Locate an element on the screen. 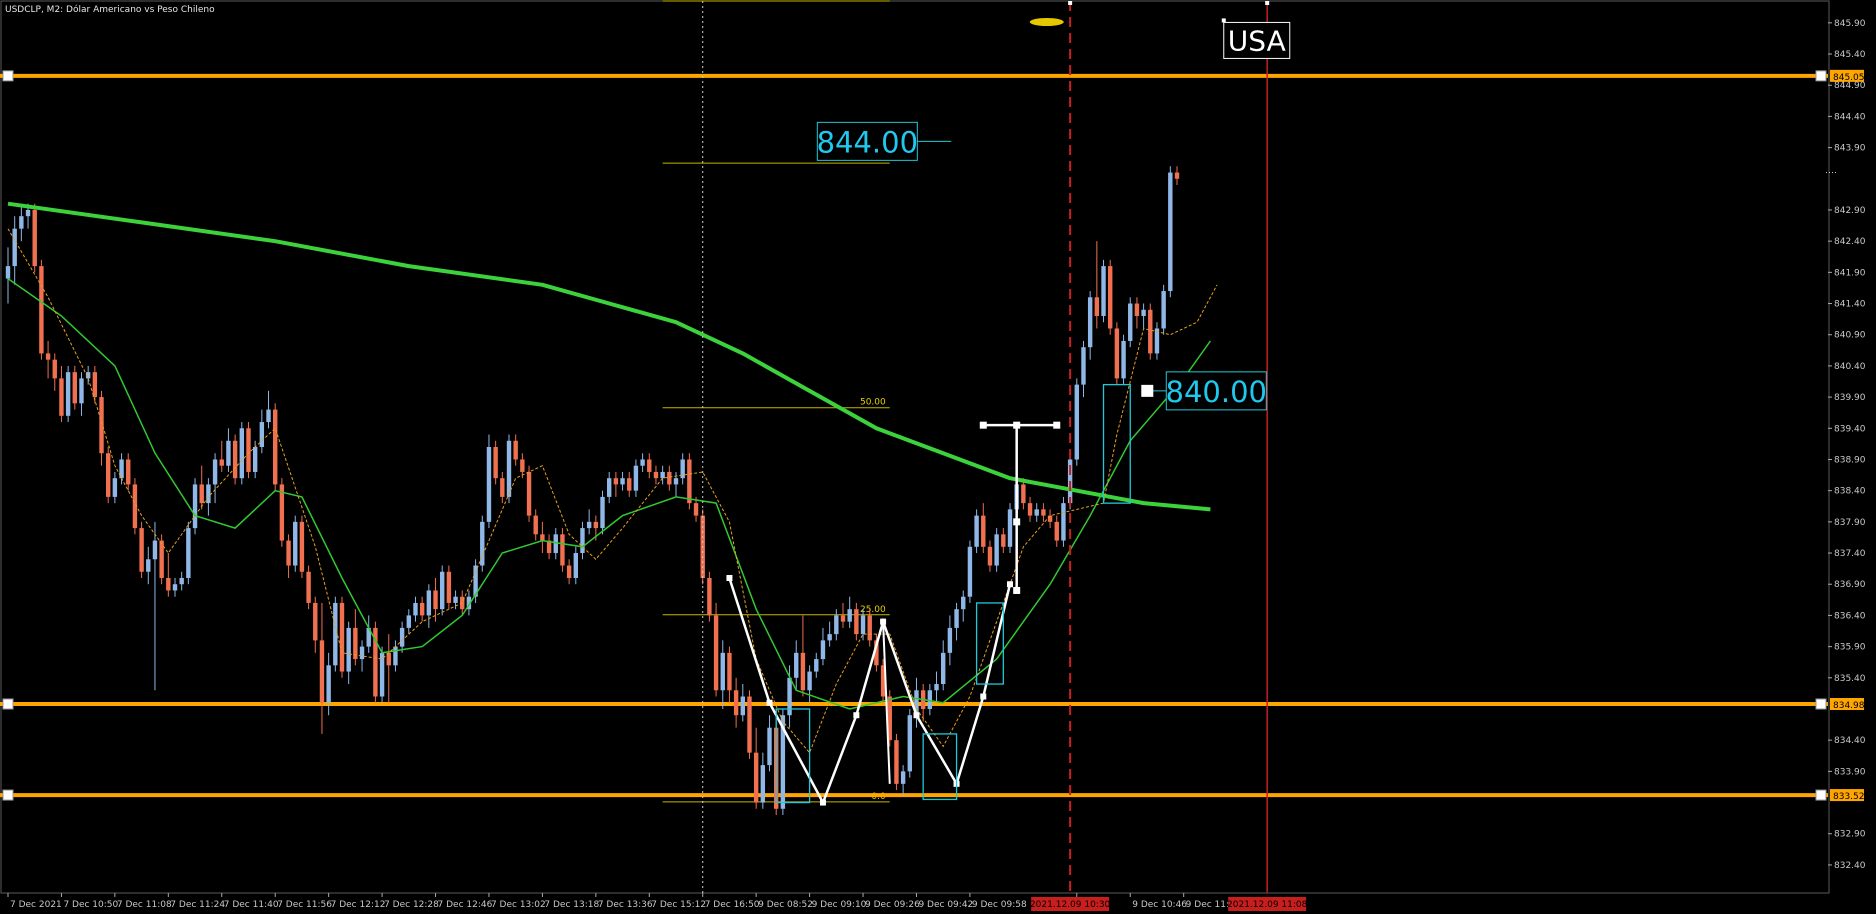  fib-level-label: 100.00 is located at coordinates (870, 0).